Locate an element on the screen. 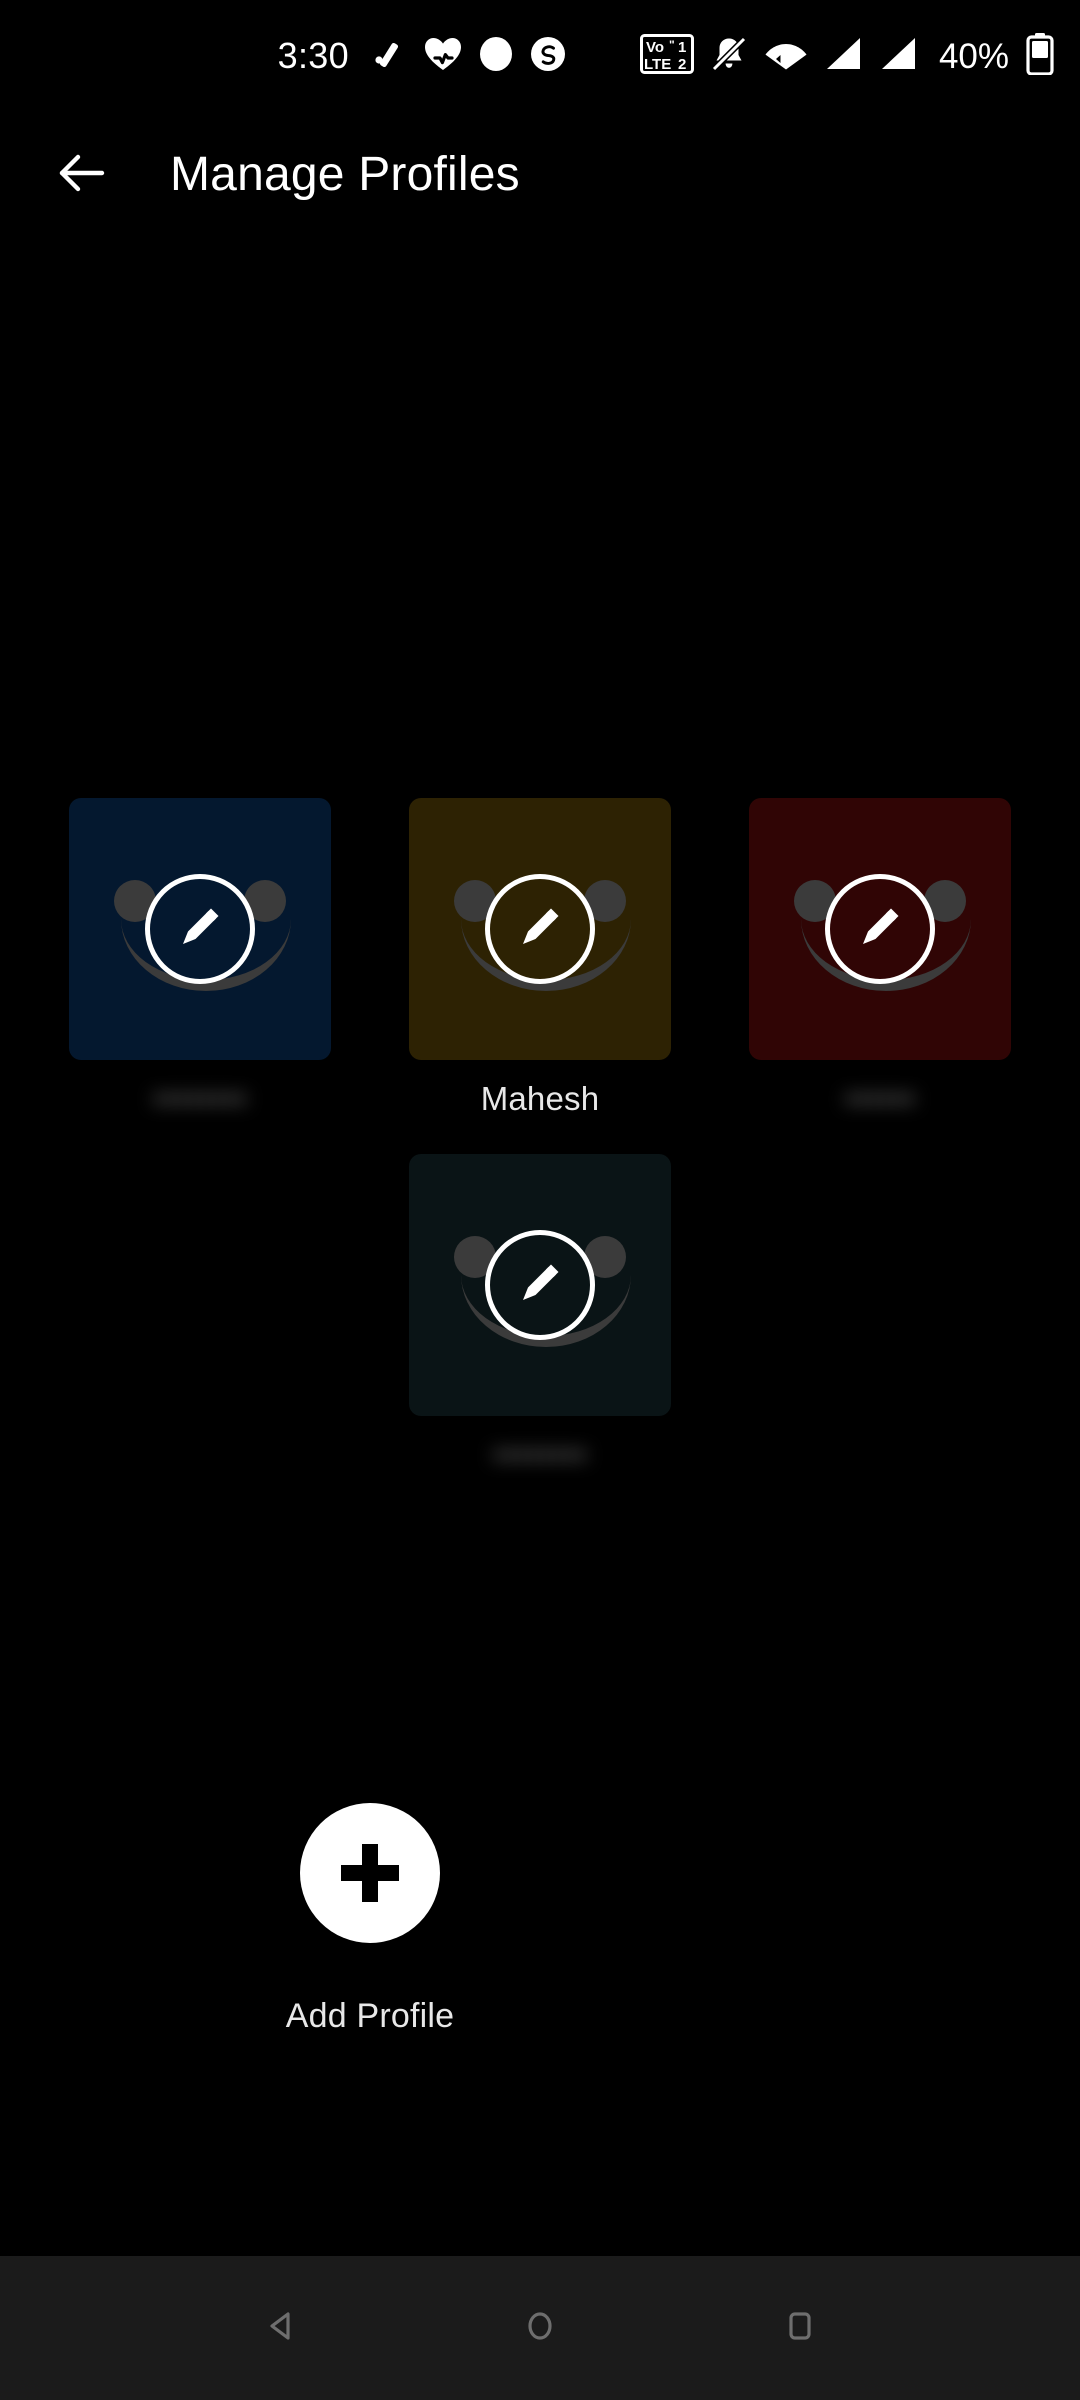  svg-text: 2 is located at coordinates (682, 64).